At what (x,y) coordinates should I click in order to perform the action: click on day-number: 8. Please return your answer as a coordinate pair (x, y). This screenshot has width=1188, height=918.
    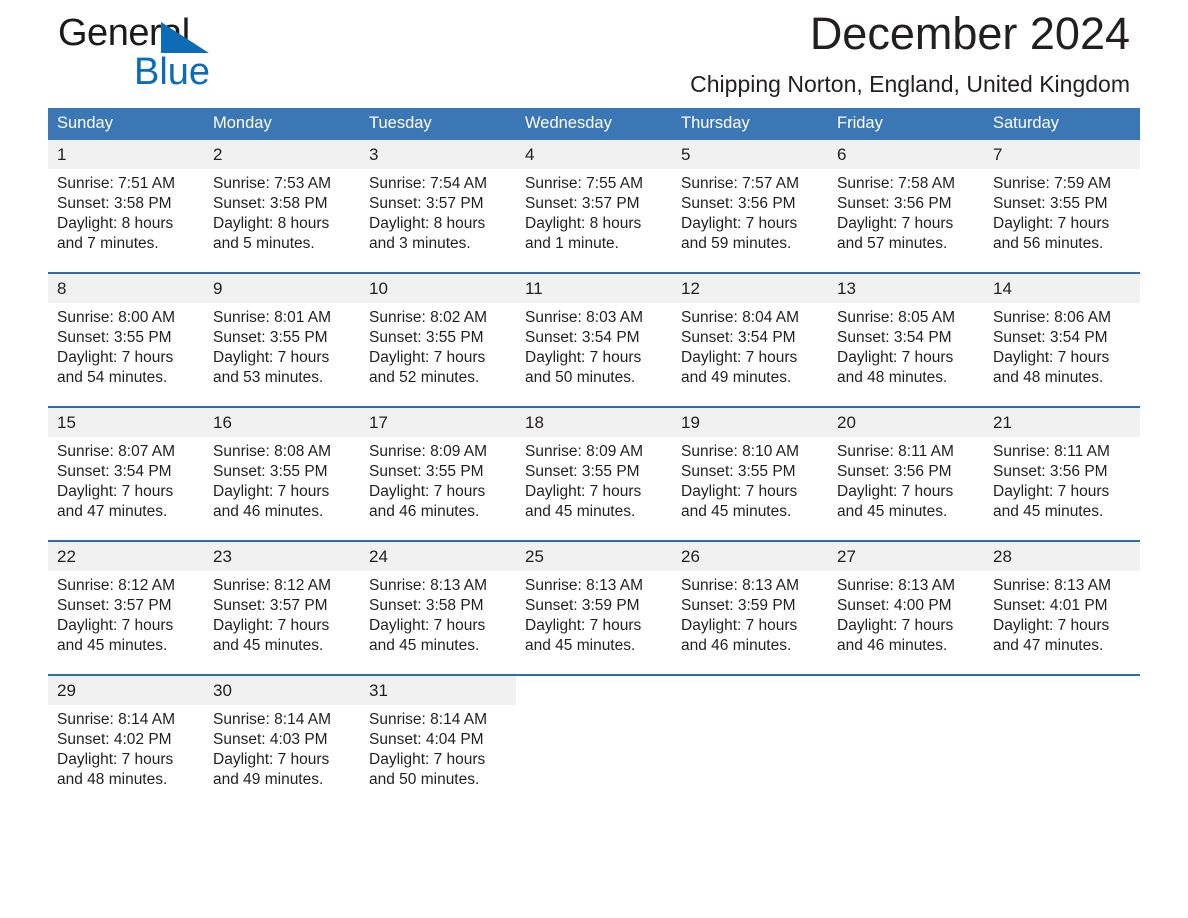
    Looking at the image, I should click on (126, 287).